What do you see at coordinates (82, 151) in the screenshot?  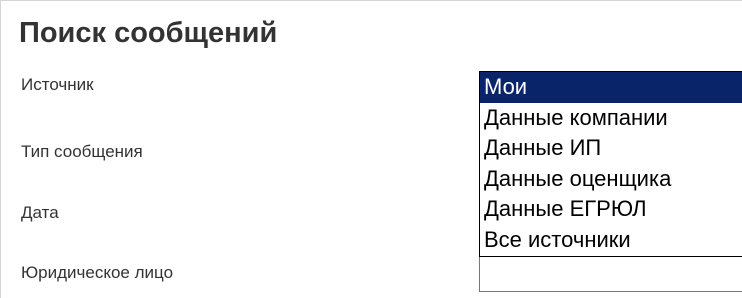 I see `message-type-label: Тип сообщения` at bounding box center [82, 151].